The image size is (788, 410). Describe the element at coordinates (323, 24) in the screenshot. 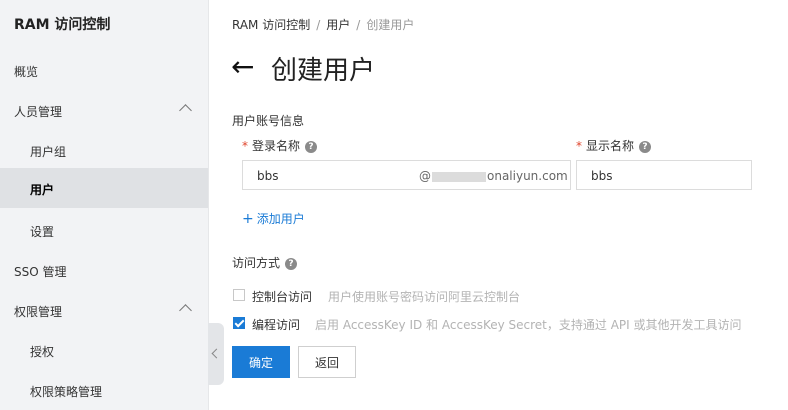

I see `breadcrumb: RAM 访问控制 / 用户 / 创建用户` at that location.